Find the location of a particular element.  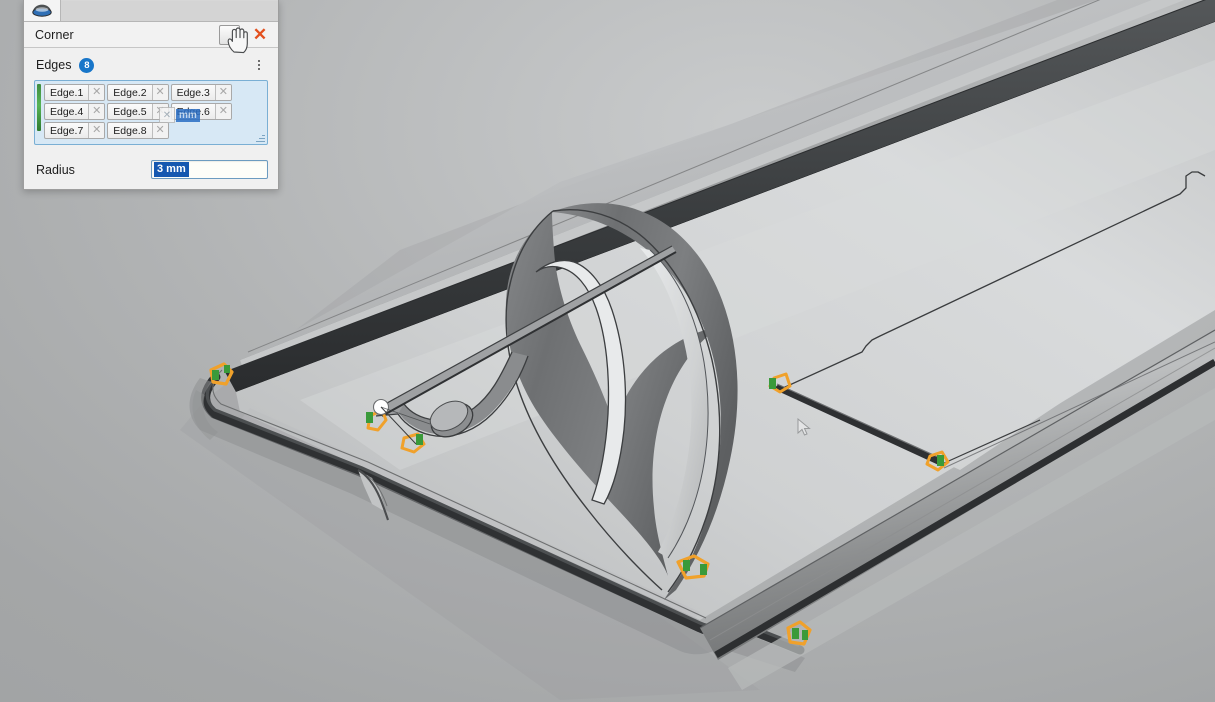

edges-count-badge: 8 is located at coordinates (87, 65).